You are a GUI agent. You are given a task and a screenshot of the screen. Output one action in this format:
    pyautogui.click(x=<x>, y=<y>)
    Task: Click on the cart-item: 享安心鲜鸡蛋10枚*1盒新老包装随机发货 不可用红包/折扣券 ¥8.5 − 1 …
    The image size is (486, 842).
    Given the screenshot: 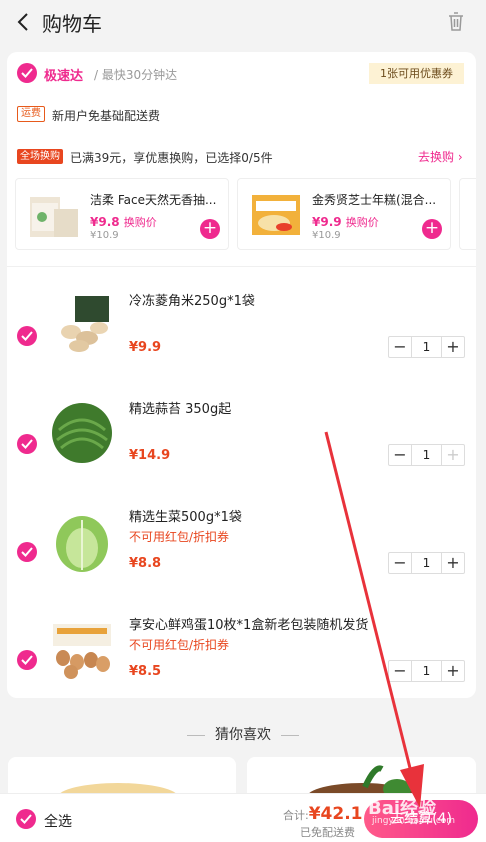 What is the action you would take?
    pyautogui.click(x=241, y=660)
    